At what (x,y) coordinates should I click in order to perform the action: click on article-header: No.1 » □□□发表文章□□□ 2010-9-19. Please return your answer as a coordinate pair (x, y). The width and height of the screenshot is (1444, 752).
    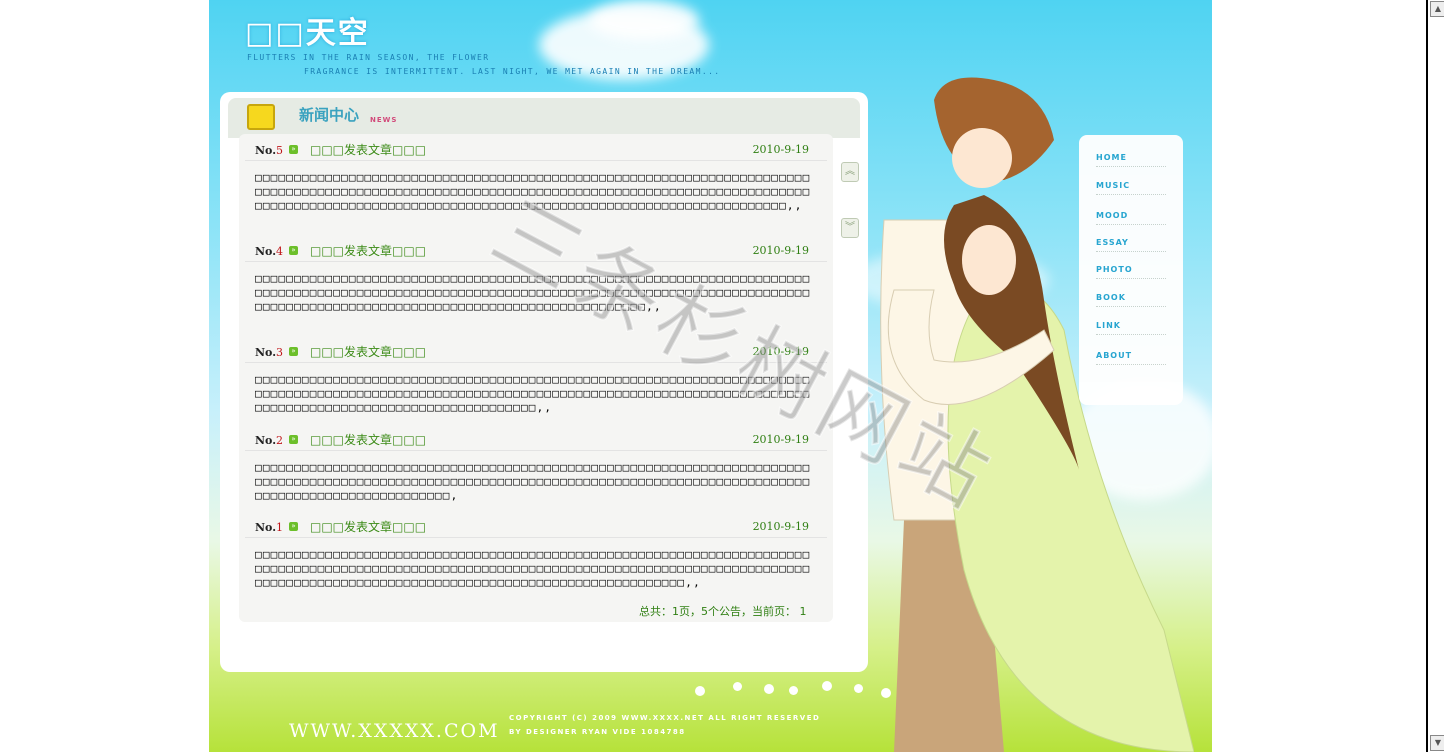
    Looking at the image, I should click on (536, 526).